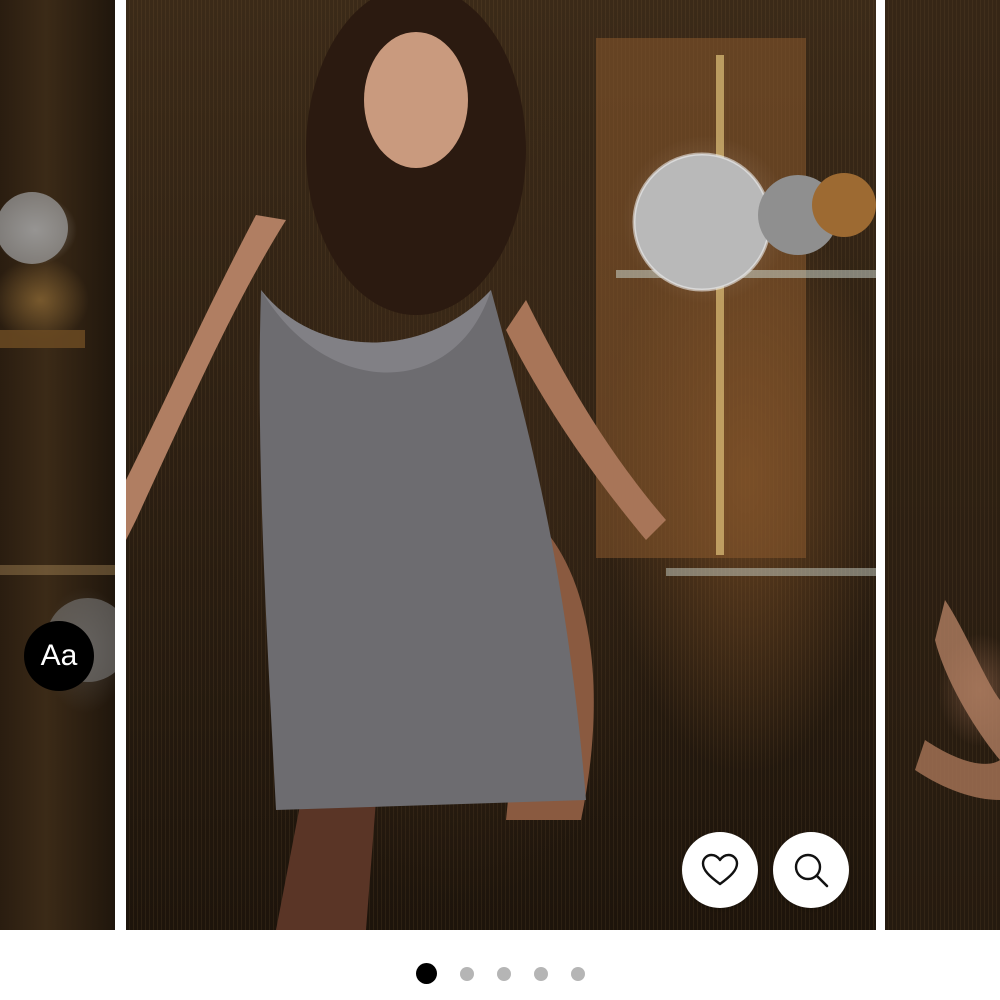  I want to click on zoom-image-button, so click(811, 870).